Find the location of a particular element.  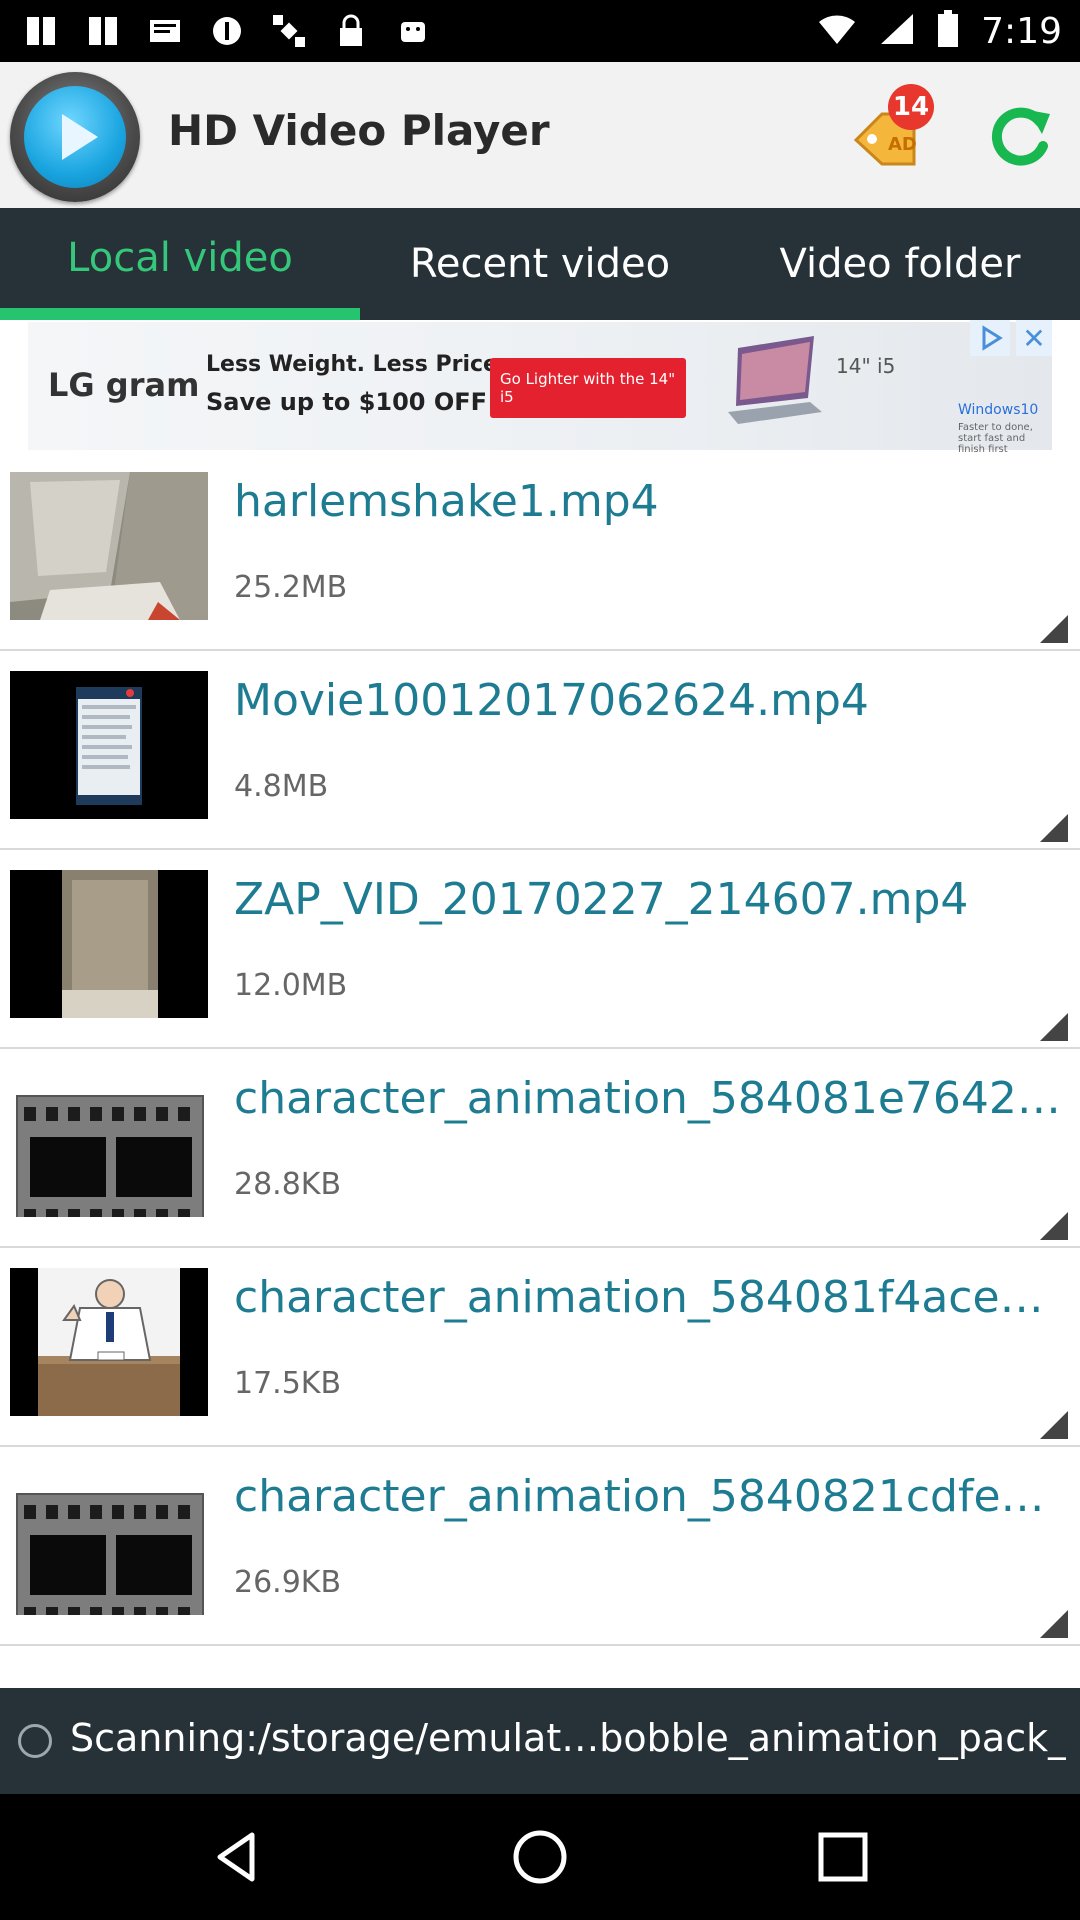

wifi-icon is located at coordinates (837, 31).